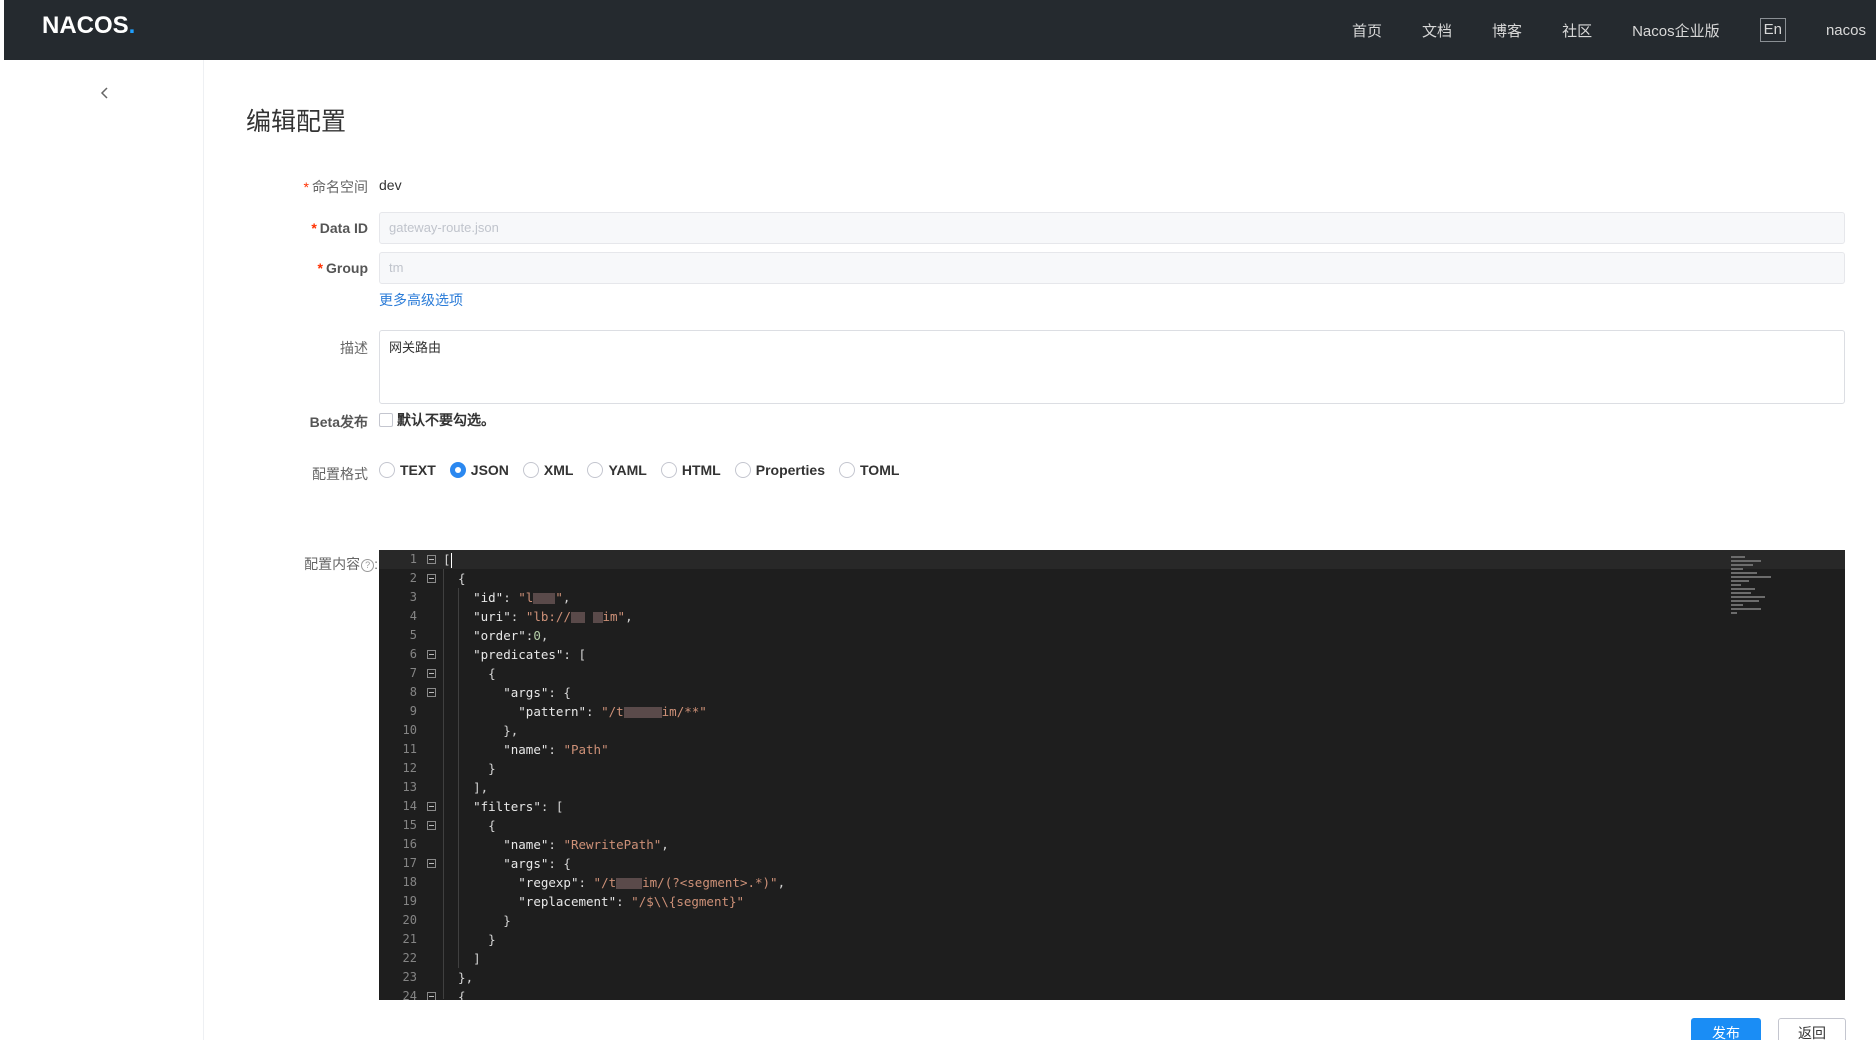 The height and width of the screenshot is (1040, 1876). What do you see at coordinates (479, 470) in the screenshot?
I see `format-option-json: JSON` at bounding box center [479, 470].